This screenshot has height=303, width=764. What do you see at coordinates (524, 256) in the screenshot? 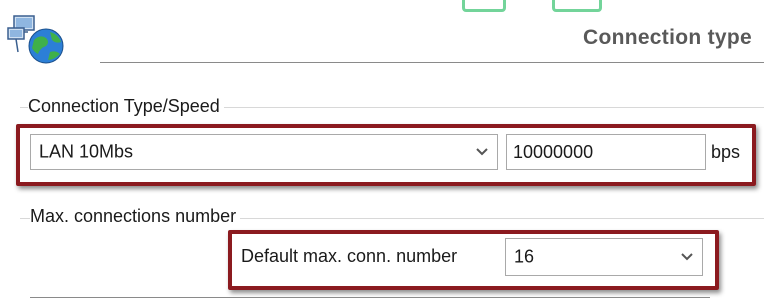
I see `default-max-conn-value: 16` at bounding box center [524, 256].